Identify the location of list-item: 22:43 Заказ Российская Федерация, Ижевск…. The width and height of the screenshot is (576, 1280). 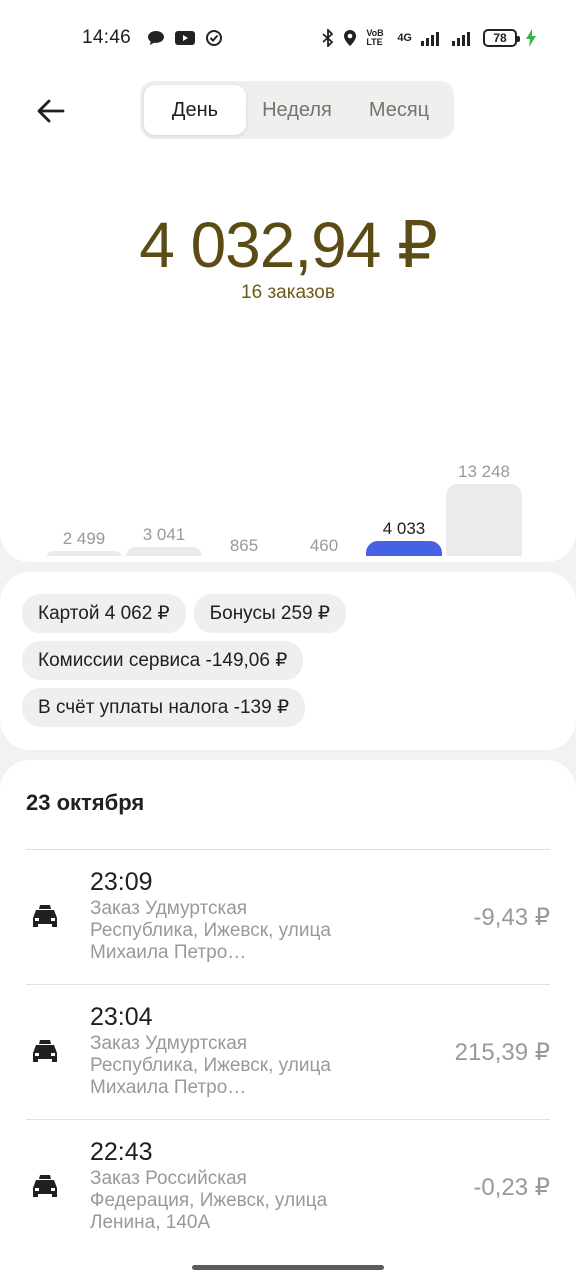
(288, 1186).